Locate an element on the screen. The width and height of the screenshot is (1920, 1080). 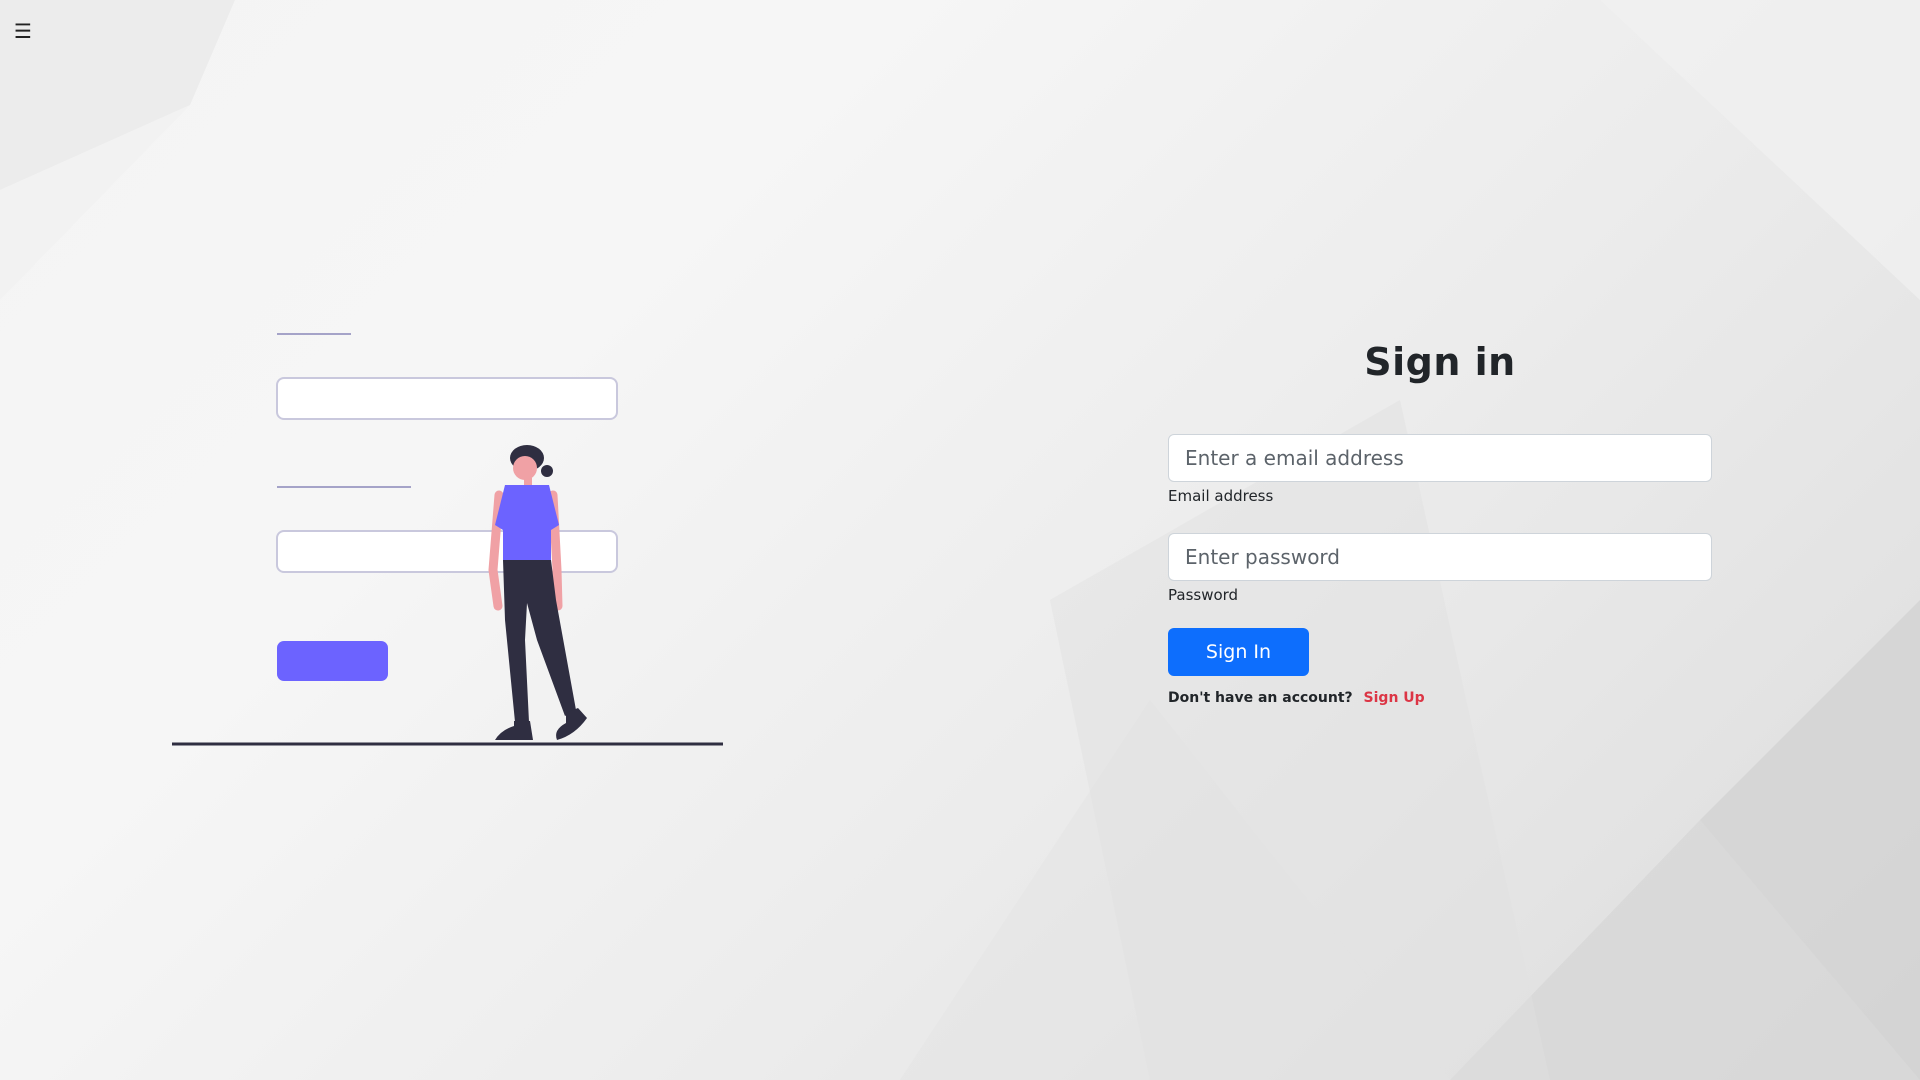
sign-up-link: Sign Up is located at coordinates (1394, 698).